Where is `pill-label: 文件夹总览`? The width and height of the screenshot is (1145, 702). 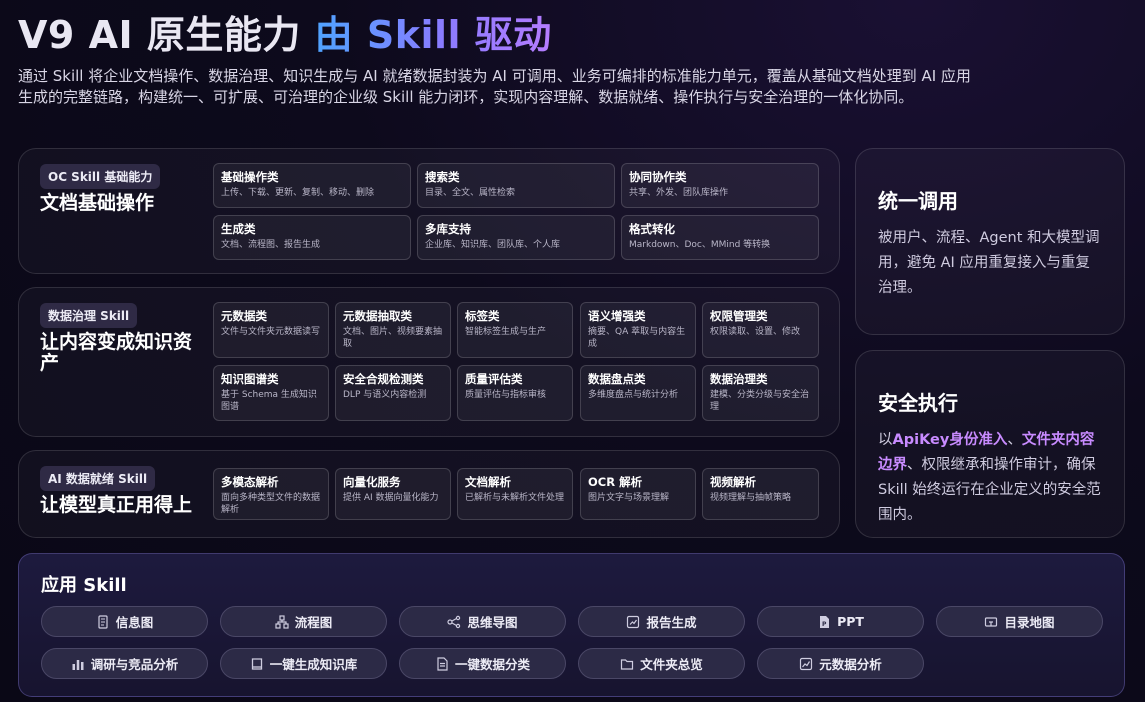 pill-label: 文件夹总览 is located at coordinates (671, 664).